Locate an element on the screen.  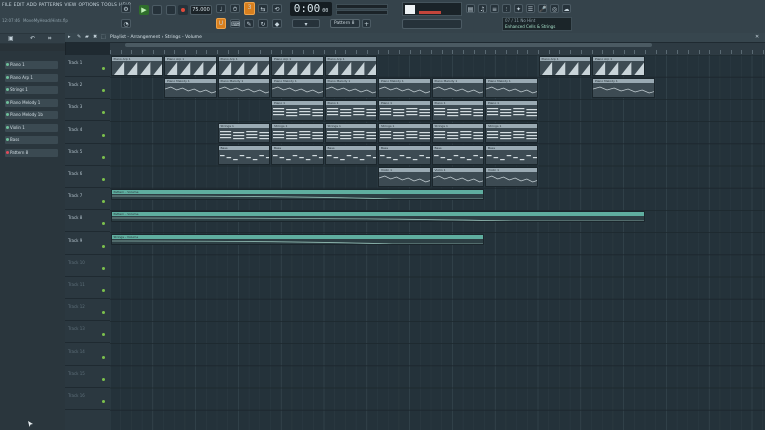
browser-item: Bass is located at coordinates (31, 140).